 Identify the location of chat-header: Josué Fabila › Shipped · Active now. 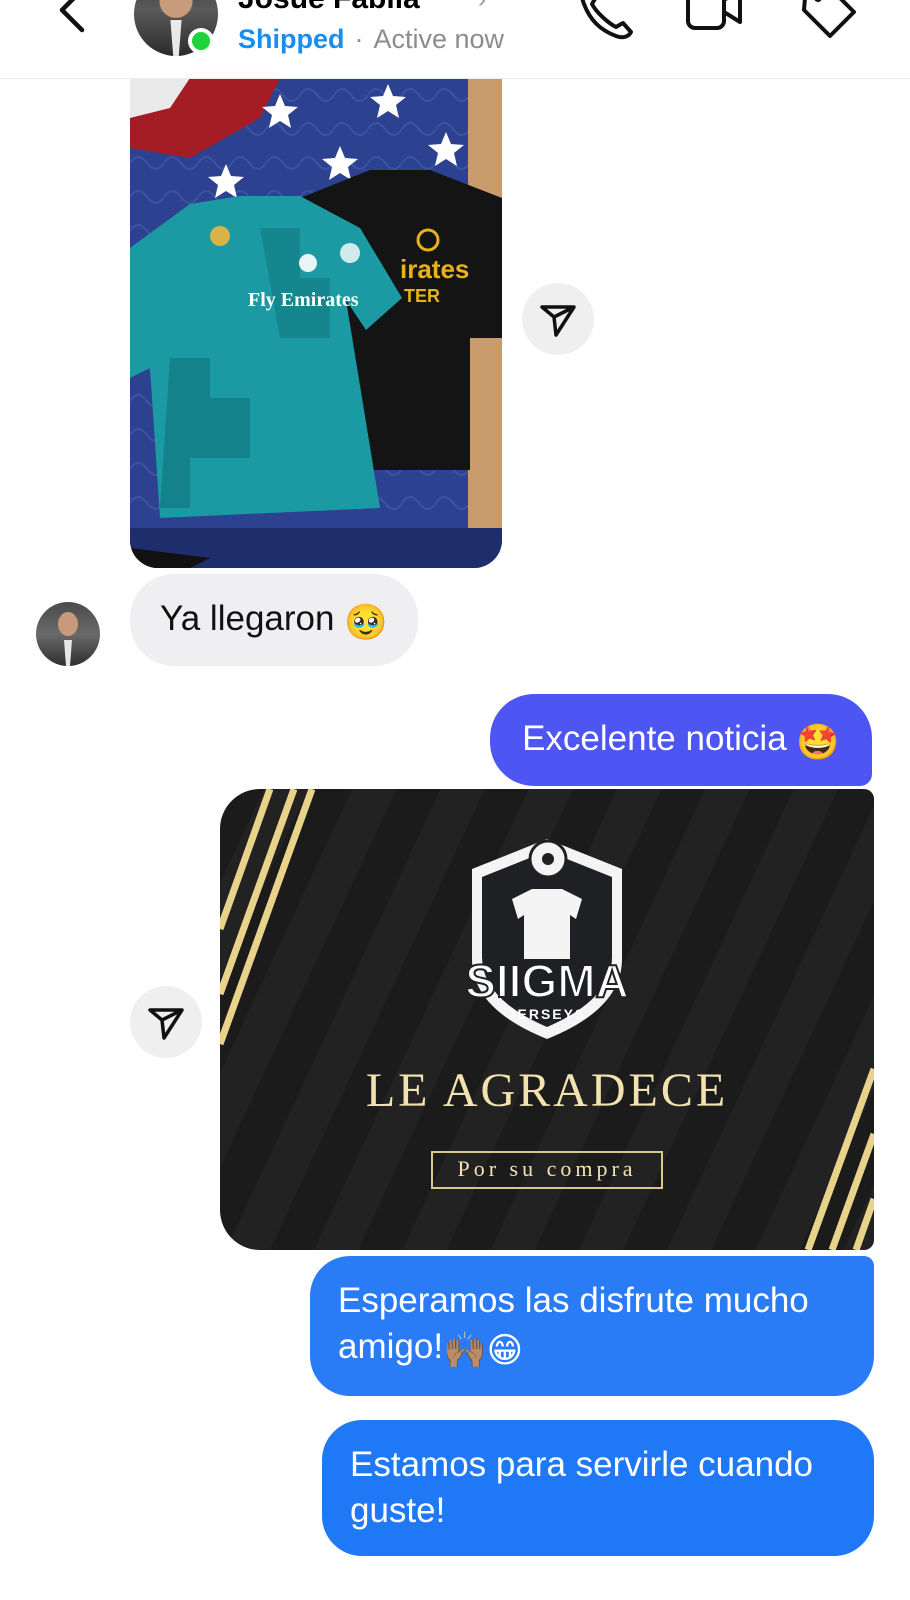
(455, 39).